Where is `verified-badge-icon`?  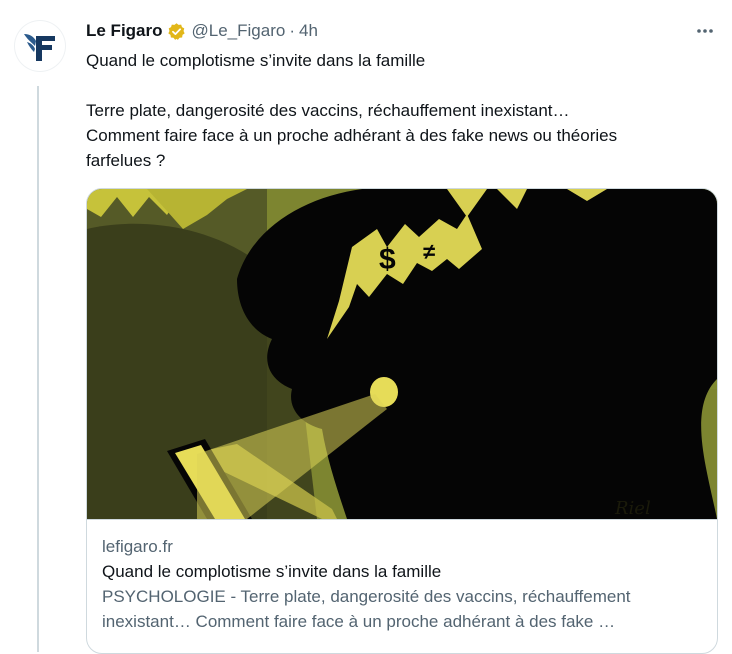 verified-badge-icon is located at coordinates (176, 31).